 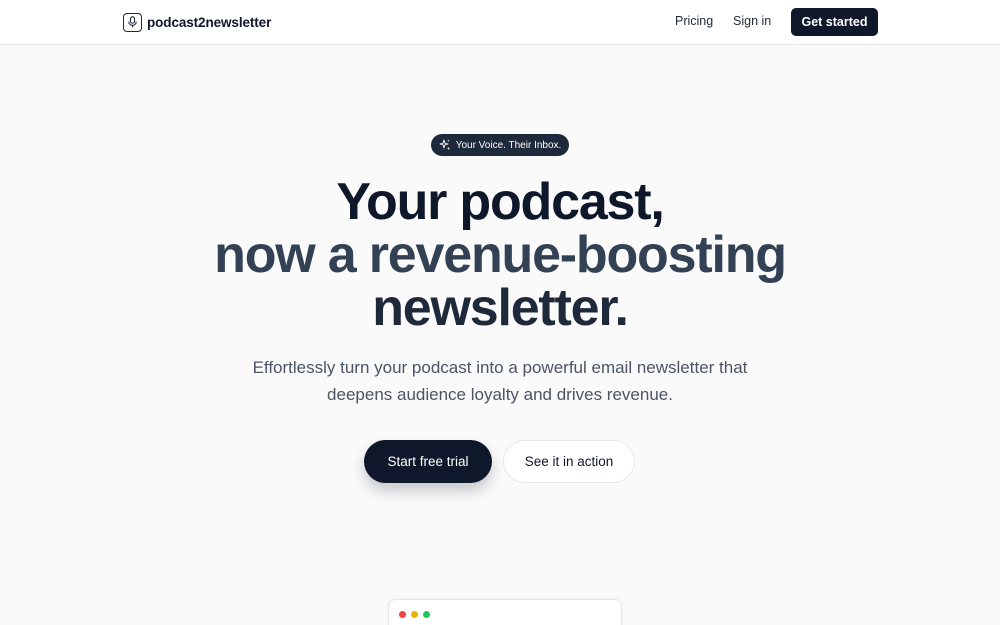 I want to click on window-close-dot, so click(x=402, y=614).